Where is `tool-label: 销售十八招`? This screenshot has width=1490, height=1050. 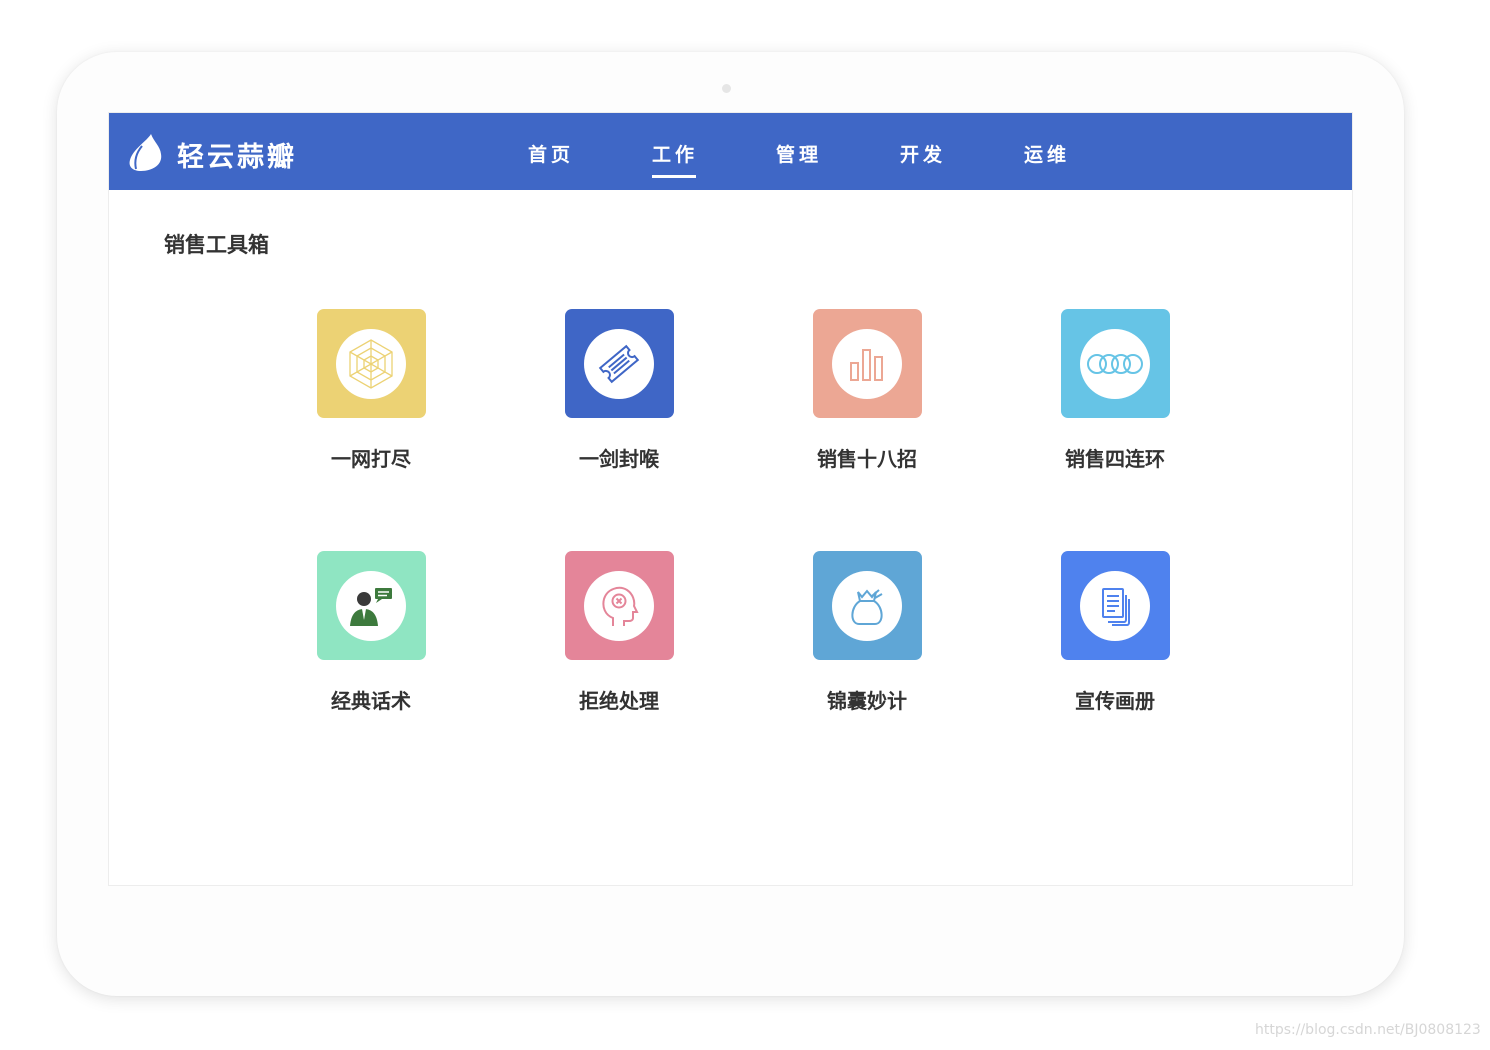
tool-label: 销售十八招 is located at coordinates (867, 459).